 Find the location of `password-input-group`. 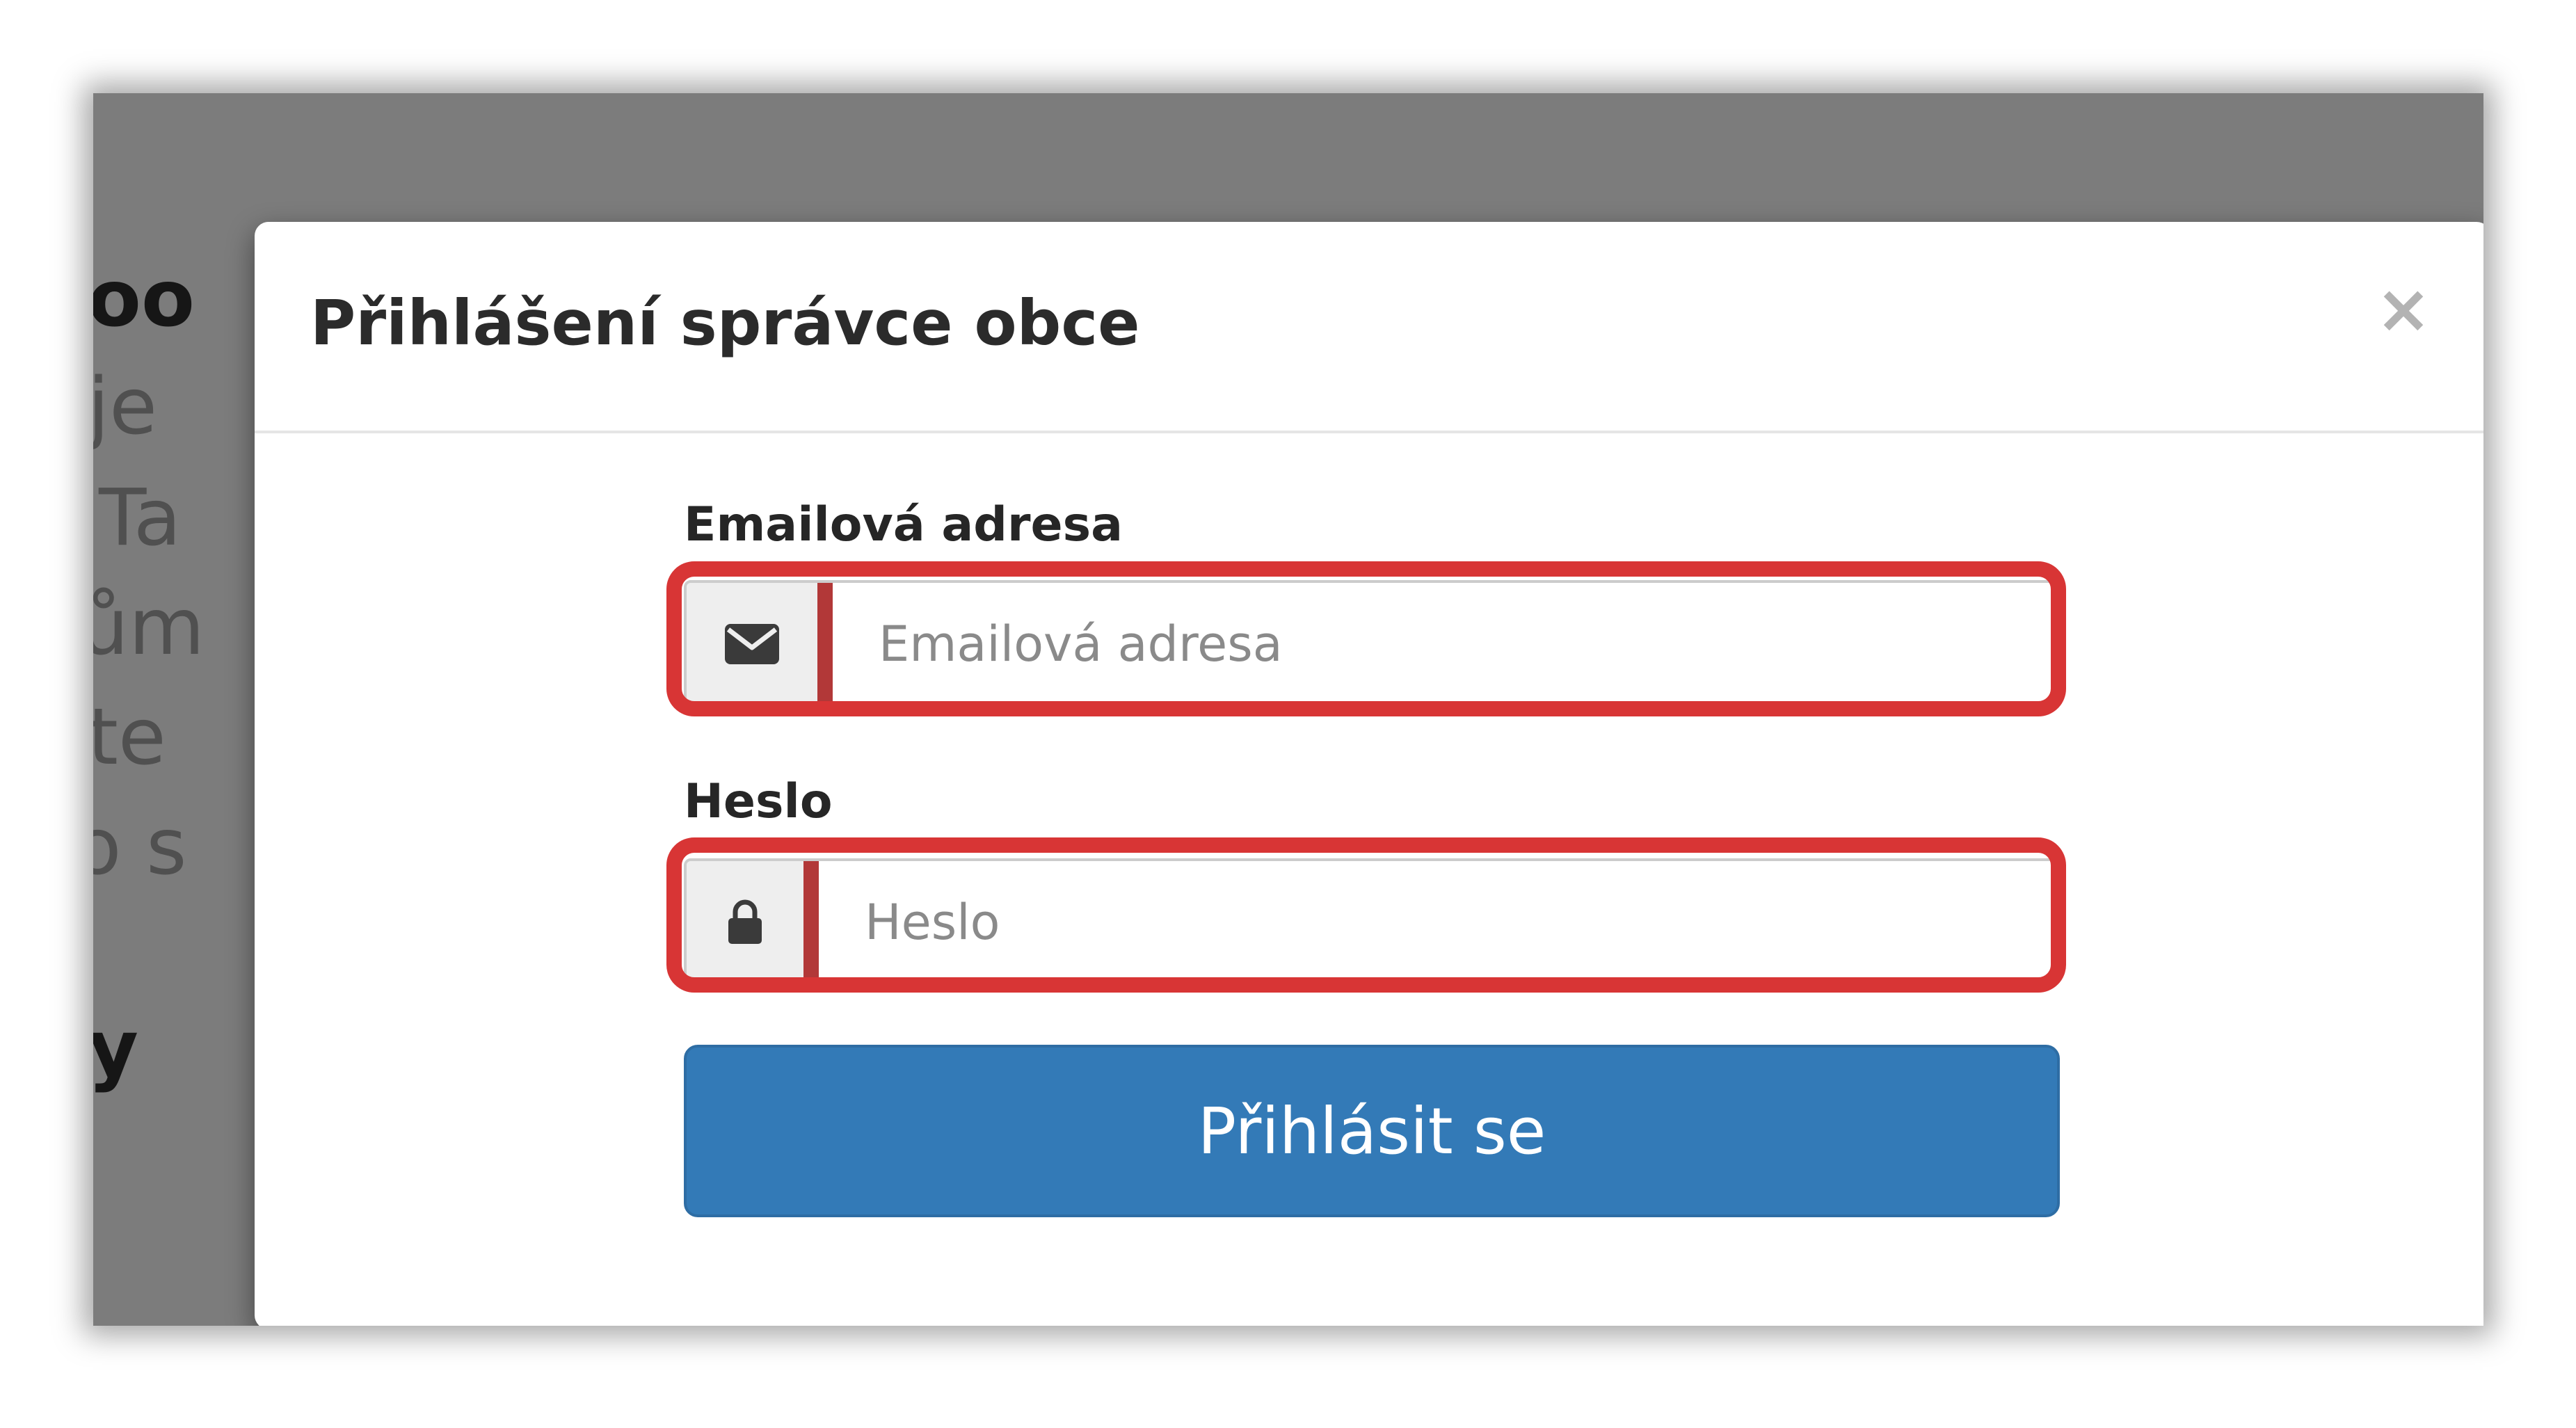

password-input-group is located at coordinates (1372, 922).